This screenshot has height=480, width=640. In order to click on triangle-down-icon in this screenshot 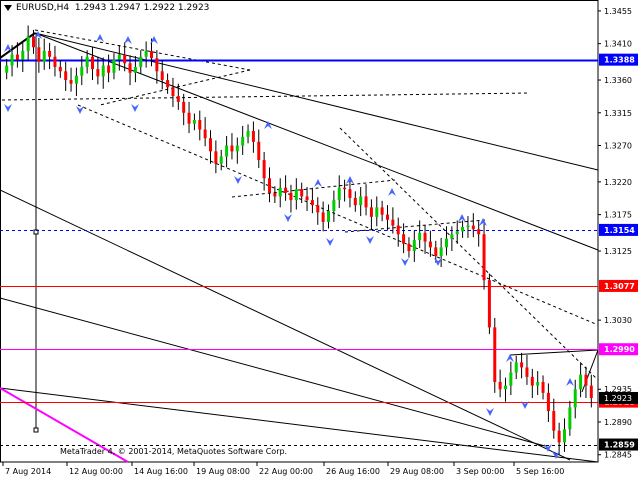, I will do `click(8, 7)`.